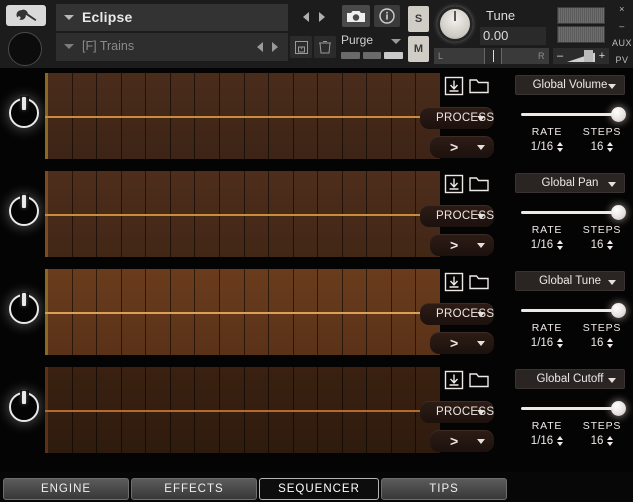 The height and width of the screenshot is (502, 633). I want to click on purge-bar, so click(350, 55).